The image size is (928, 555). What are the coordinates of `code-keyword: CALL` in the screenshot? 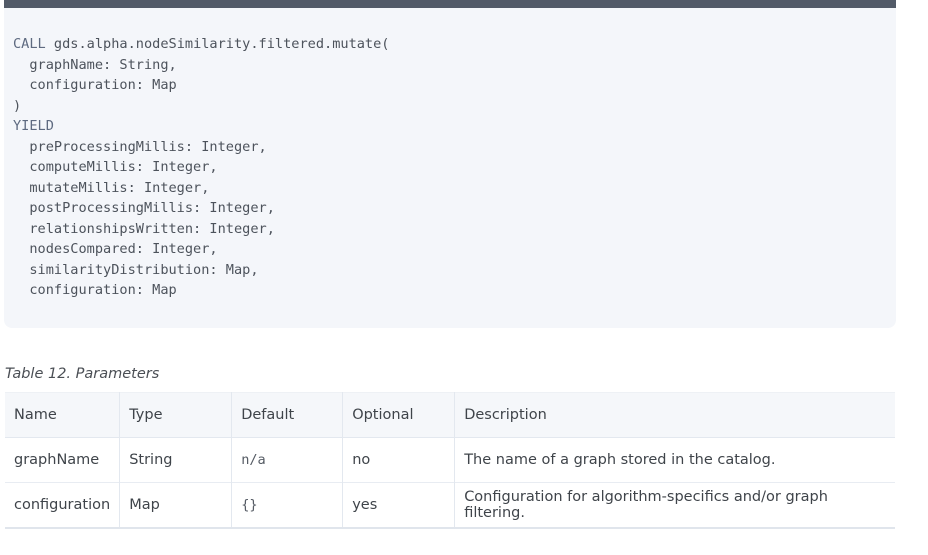 It's located at (29, 44).